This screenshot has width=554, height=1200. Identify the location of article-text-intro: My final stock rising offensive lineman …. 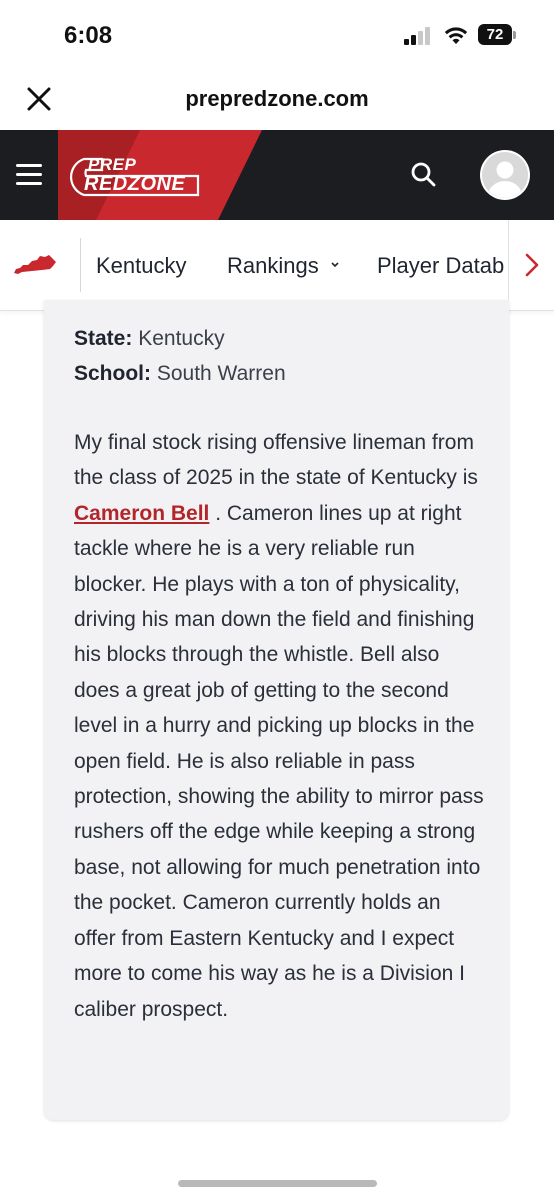
(276, 460).